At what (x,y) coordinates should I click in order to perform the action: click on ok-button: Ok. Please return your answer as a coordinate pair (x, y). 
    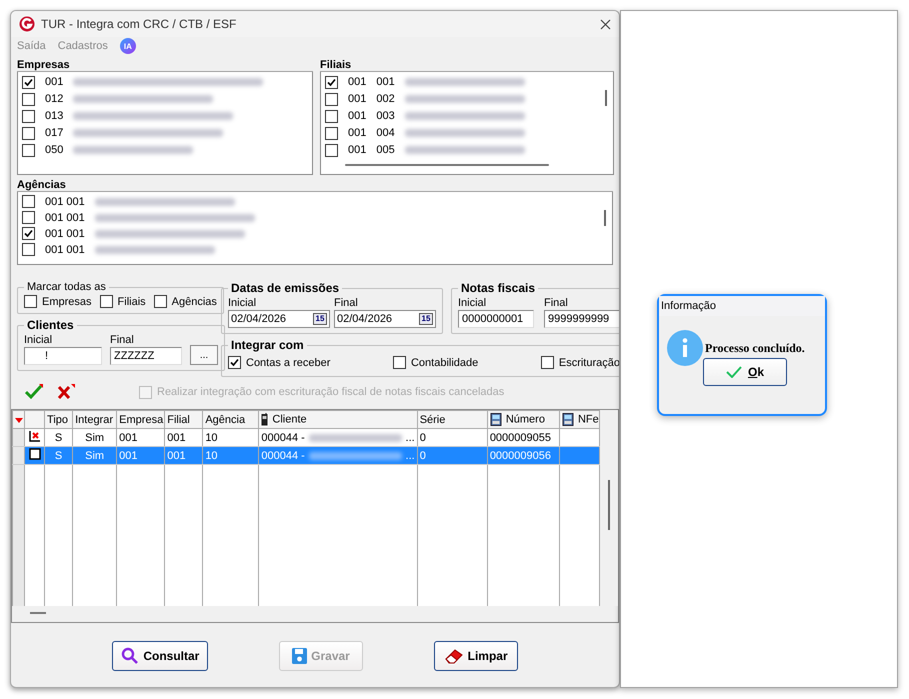
    Looking at the image, I should click on (745, 372).